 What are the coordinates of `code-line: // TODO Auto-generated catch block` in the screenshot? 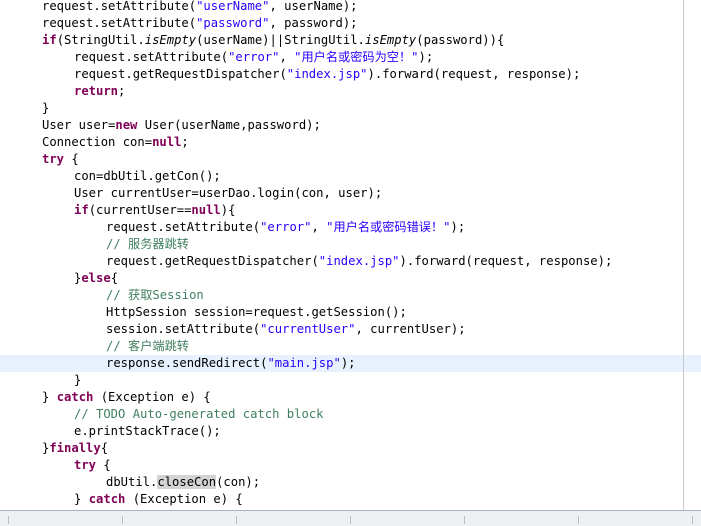 It's located at (350, 414).